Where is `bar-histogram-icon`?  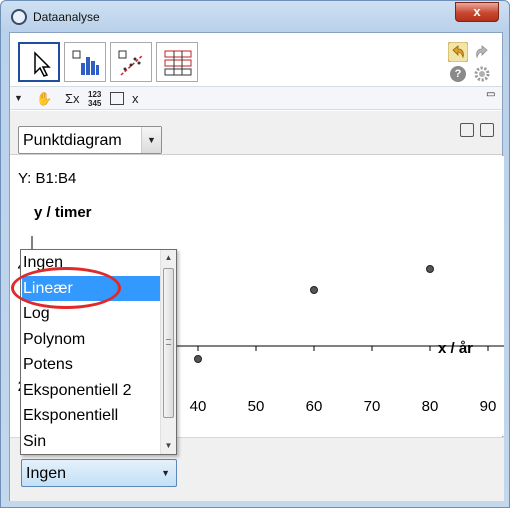 bar-histogram-icon is located at coordinates (85, 62).